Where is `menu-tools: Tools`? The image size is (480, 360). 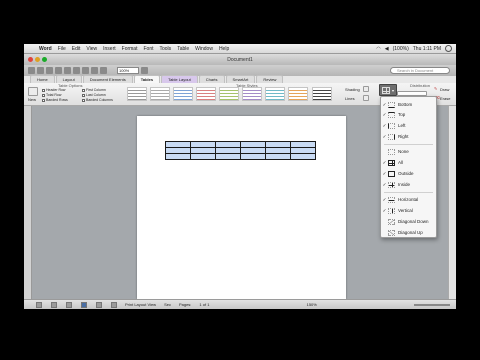 menu-tools: Tools is located at coordinates (166, 49).